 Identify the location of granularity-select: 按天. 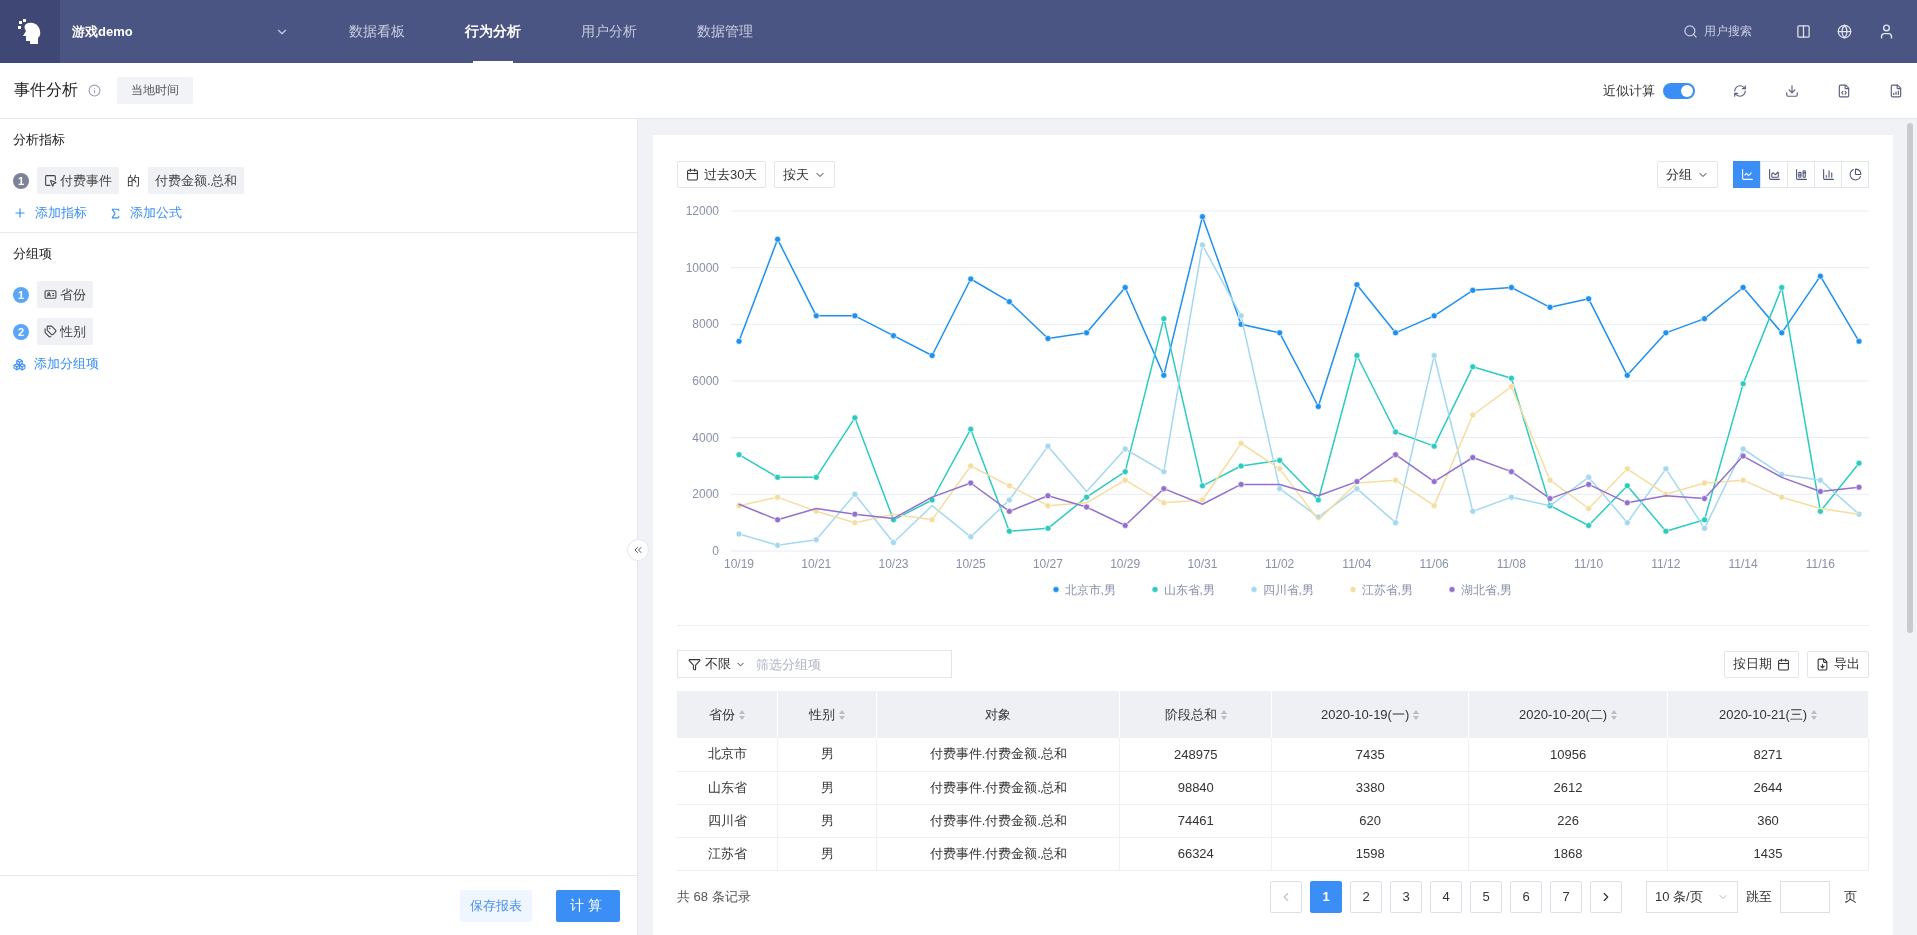
(805, 174).